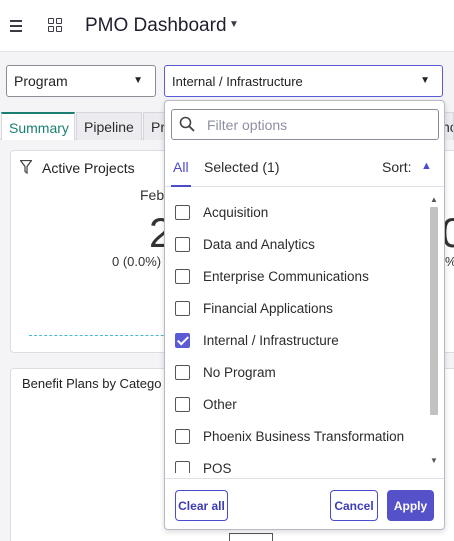 Image resolution: width=454 pixels, height=541 pixels. Describe the element at coordinates (304, 436) in the screenshot. I see `option-label: Phoenix Business Transformation` at that location.